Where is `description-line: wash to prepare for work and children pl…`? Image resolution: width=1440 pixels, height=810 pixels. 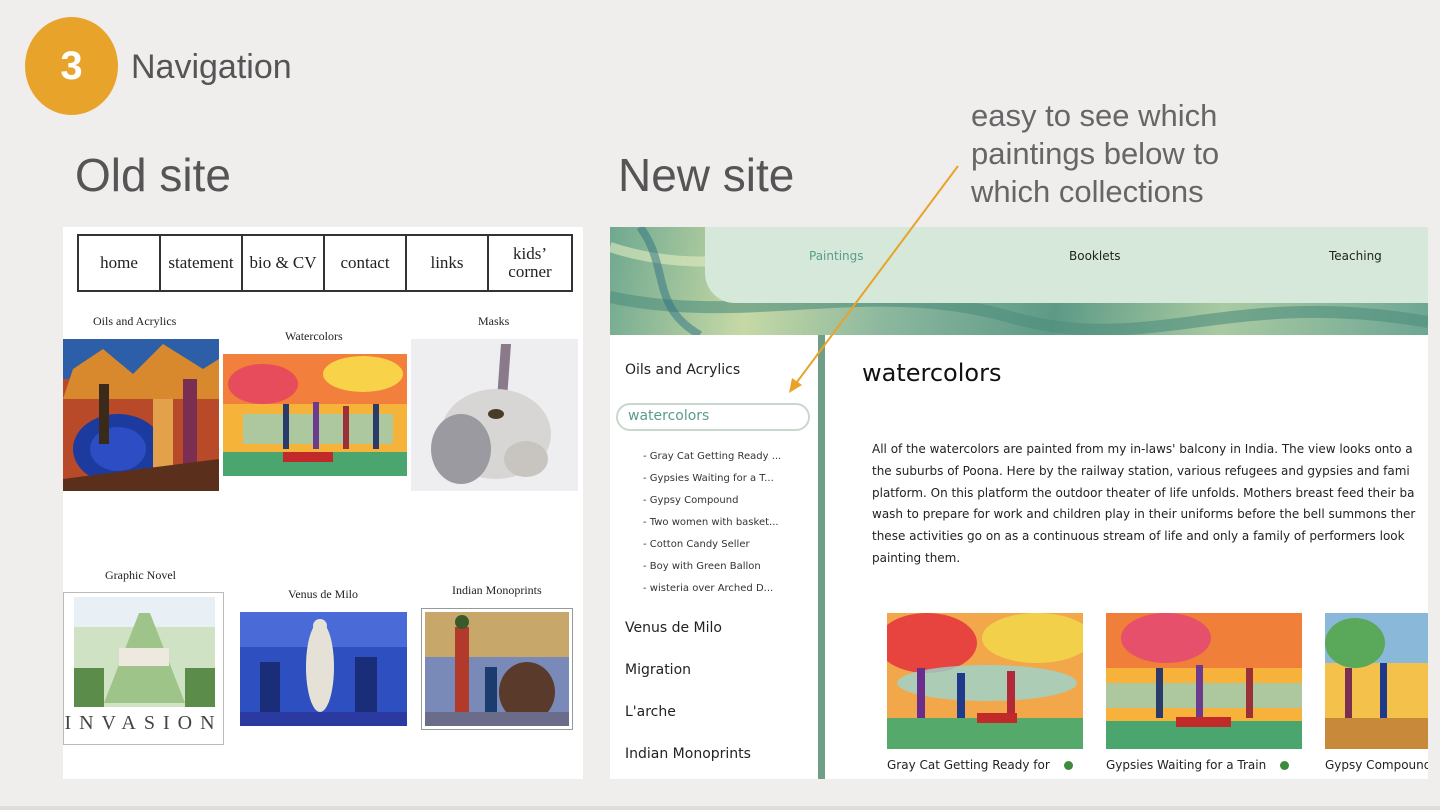 description-line: wash to prepare for work and children pl… is located at coordinates (1144, 514).